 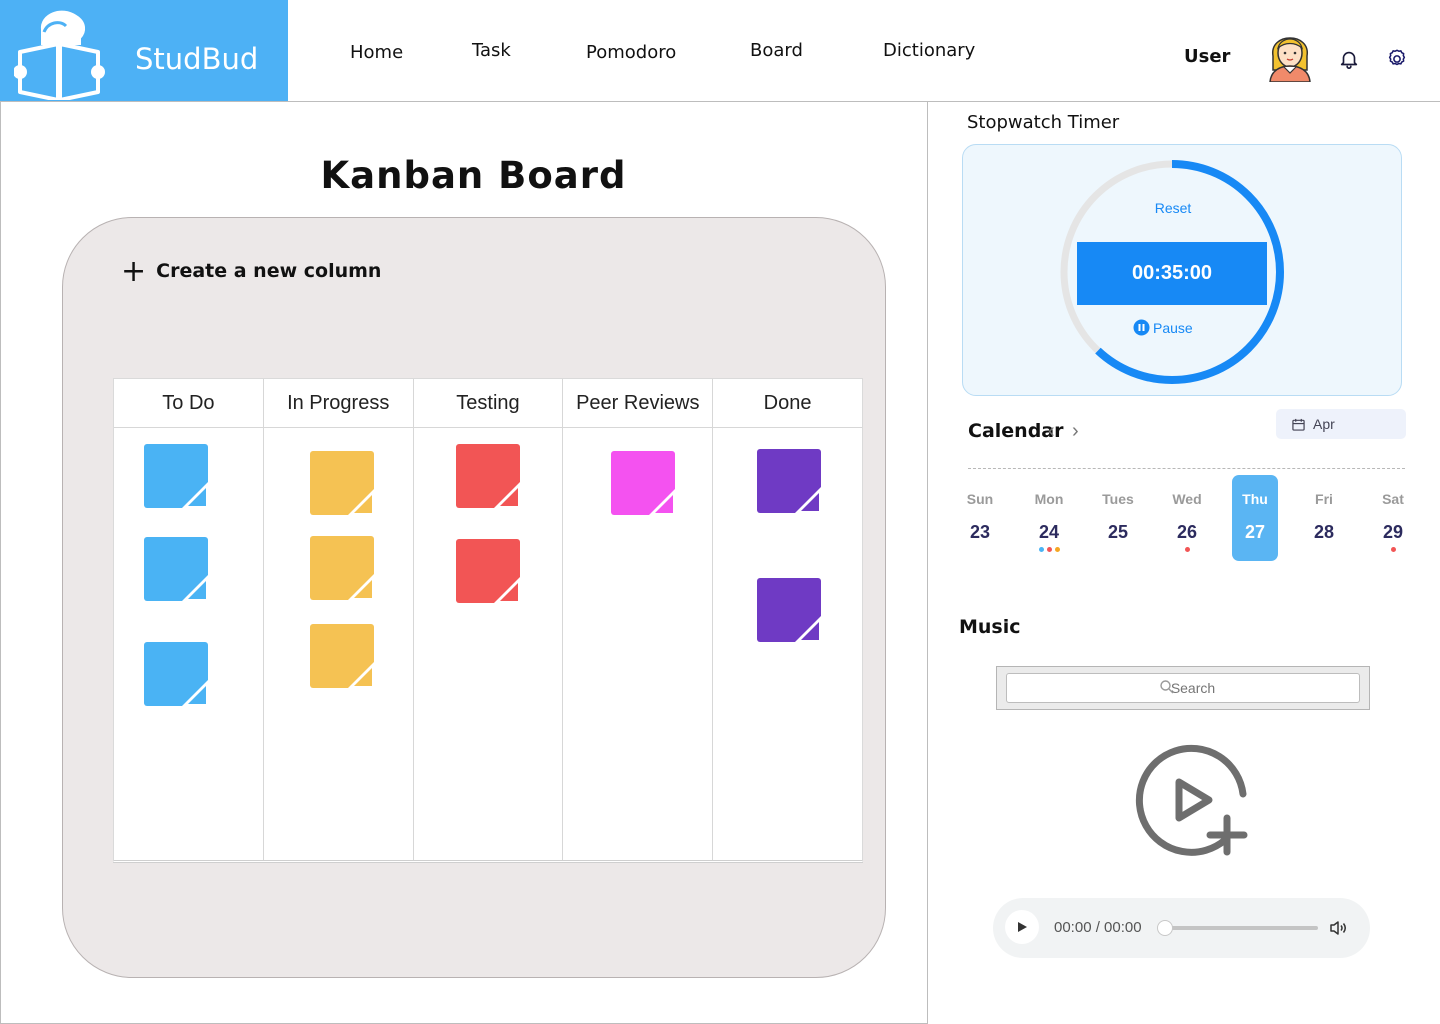 What do you see at coordinates (1187, 532) in the screenshot?
I see `day-number: 26` at bounding box center [1187, 532].